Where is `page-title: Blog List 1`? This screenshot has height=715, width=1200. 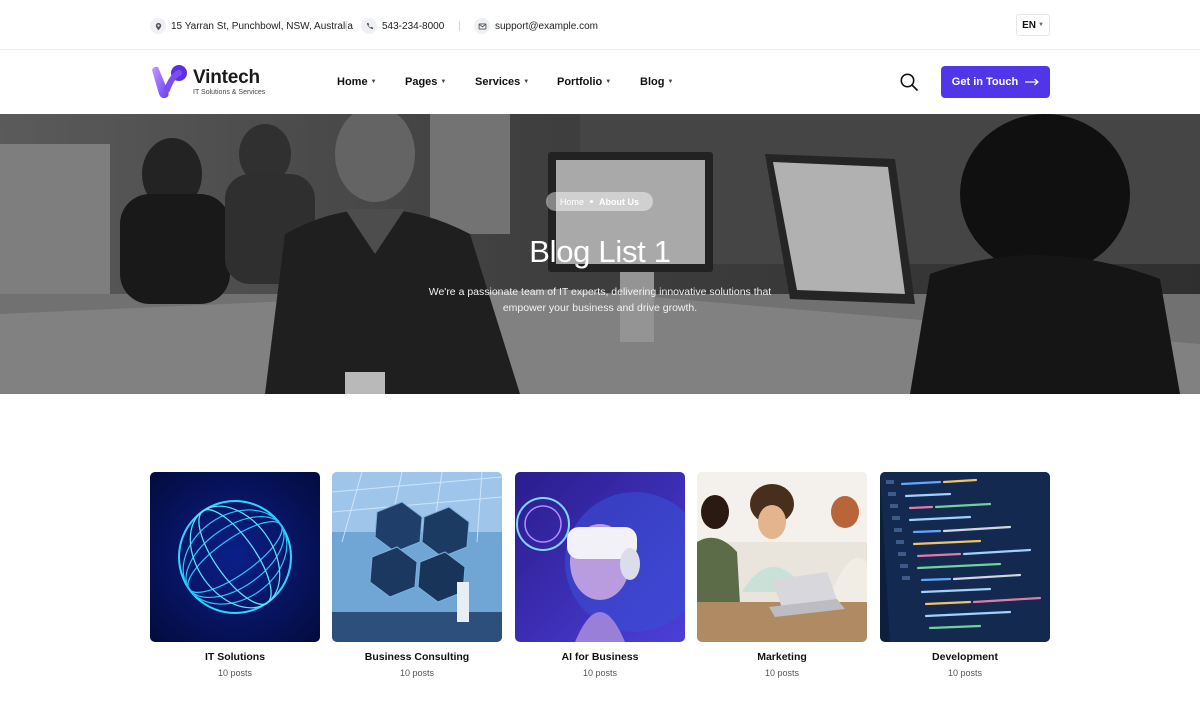 page-title: Blog List 1 is located at coordinates (600, 251).